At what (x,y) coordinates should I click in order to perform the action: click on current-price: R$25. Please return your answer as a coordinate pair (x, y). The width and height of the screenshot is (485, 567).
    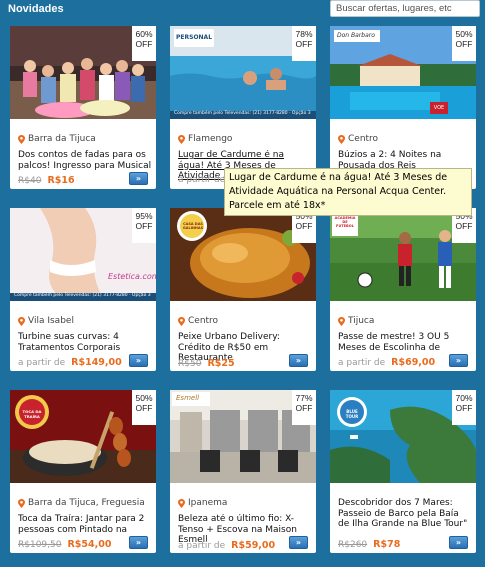
    Looking at the image, I should click on (221, 363).